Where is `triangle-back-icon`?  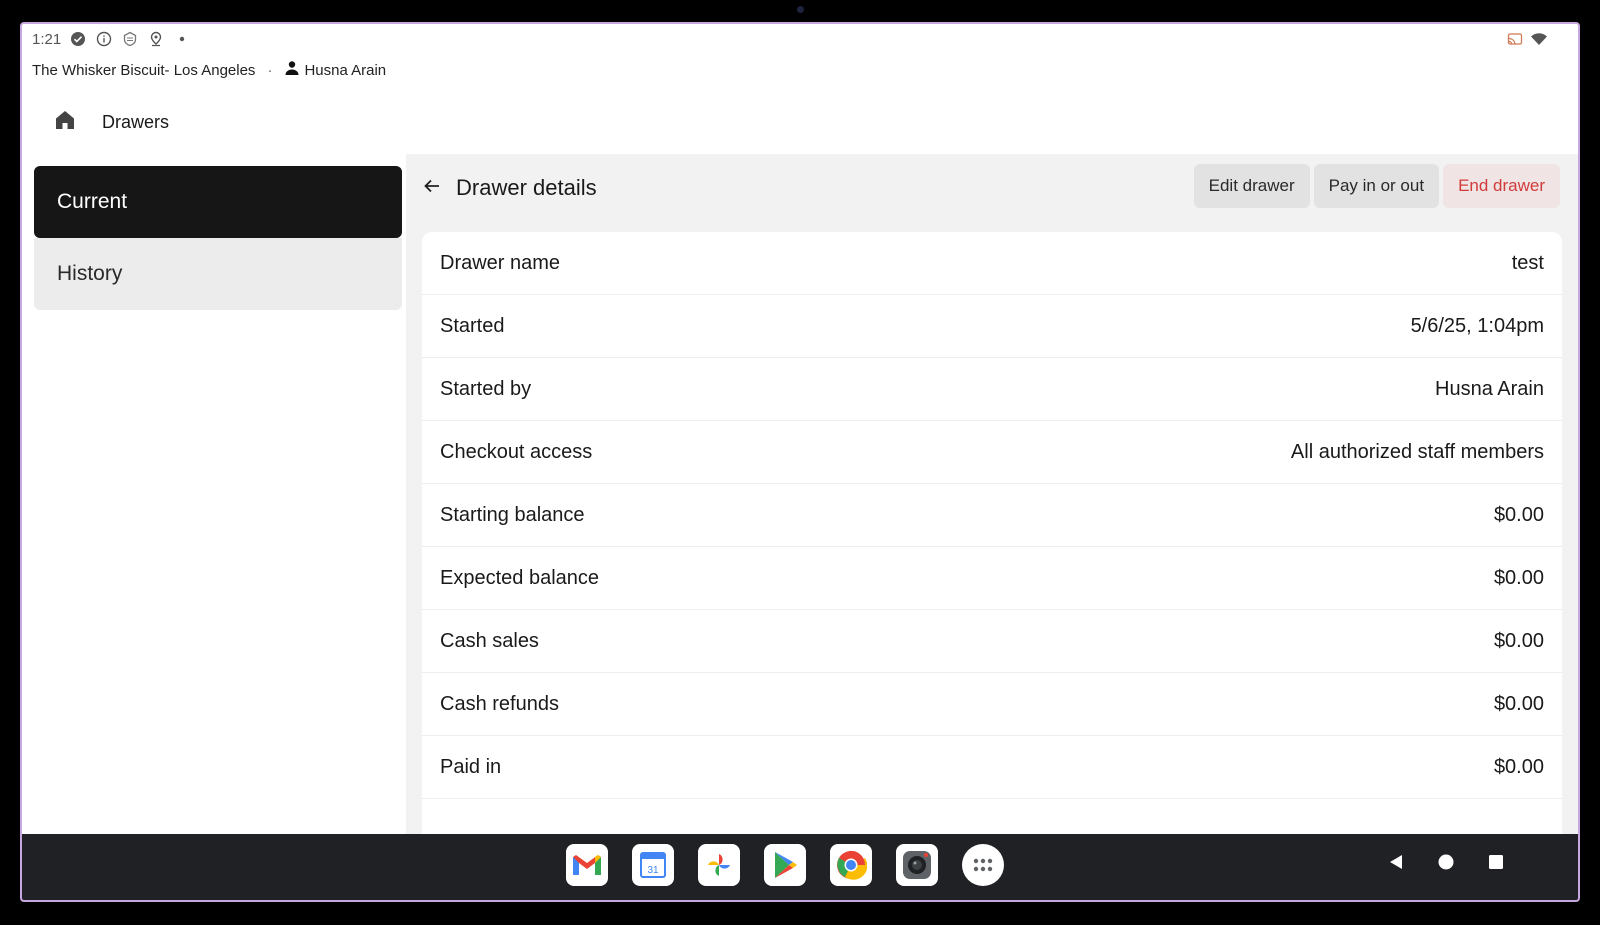 triangle-back-icon is located at coordinates (1396, 864).